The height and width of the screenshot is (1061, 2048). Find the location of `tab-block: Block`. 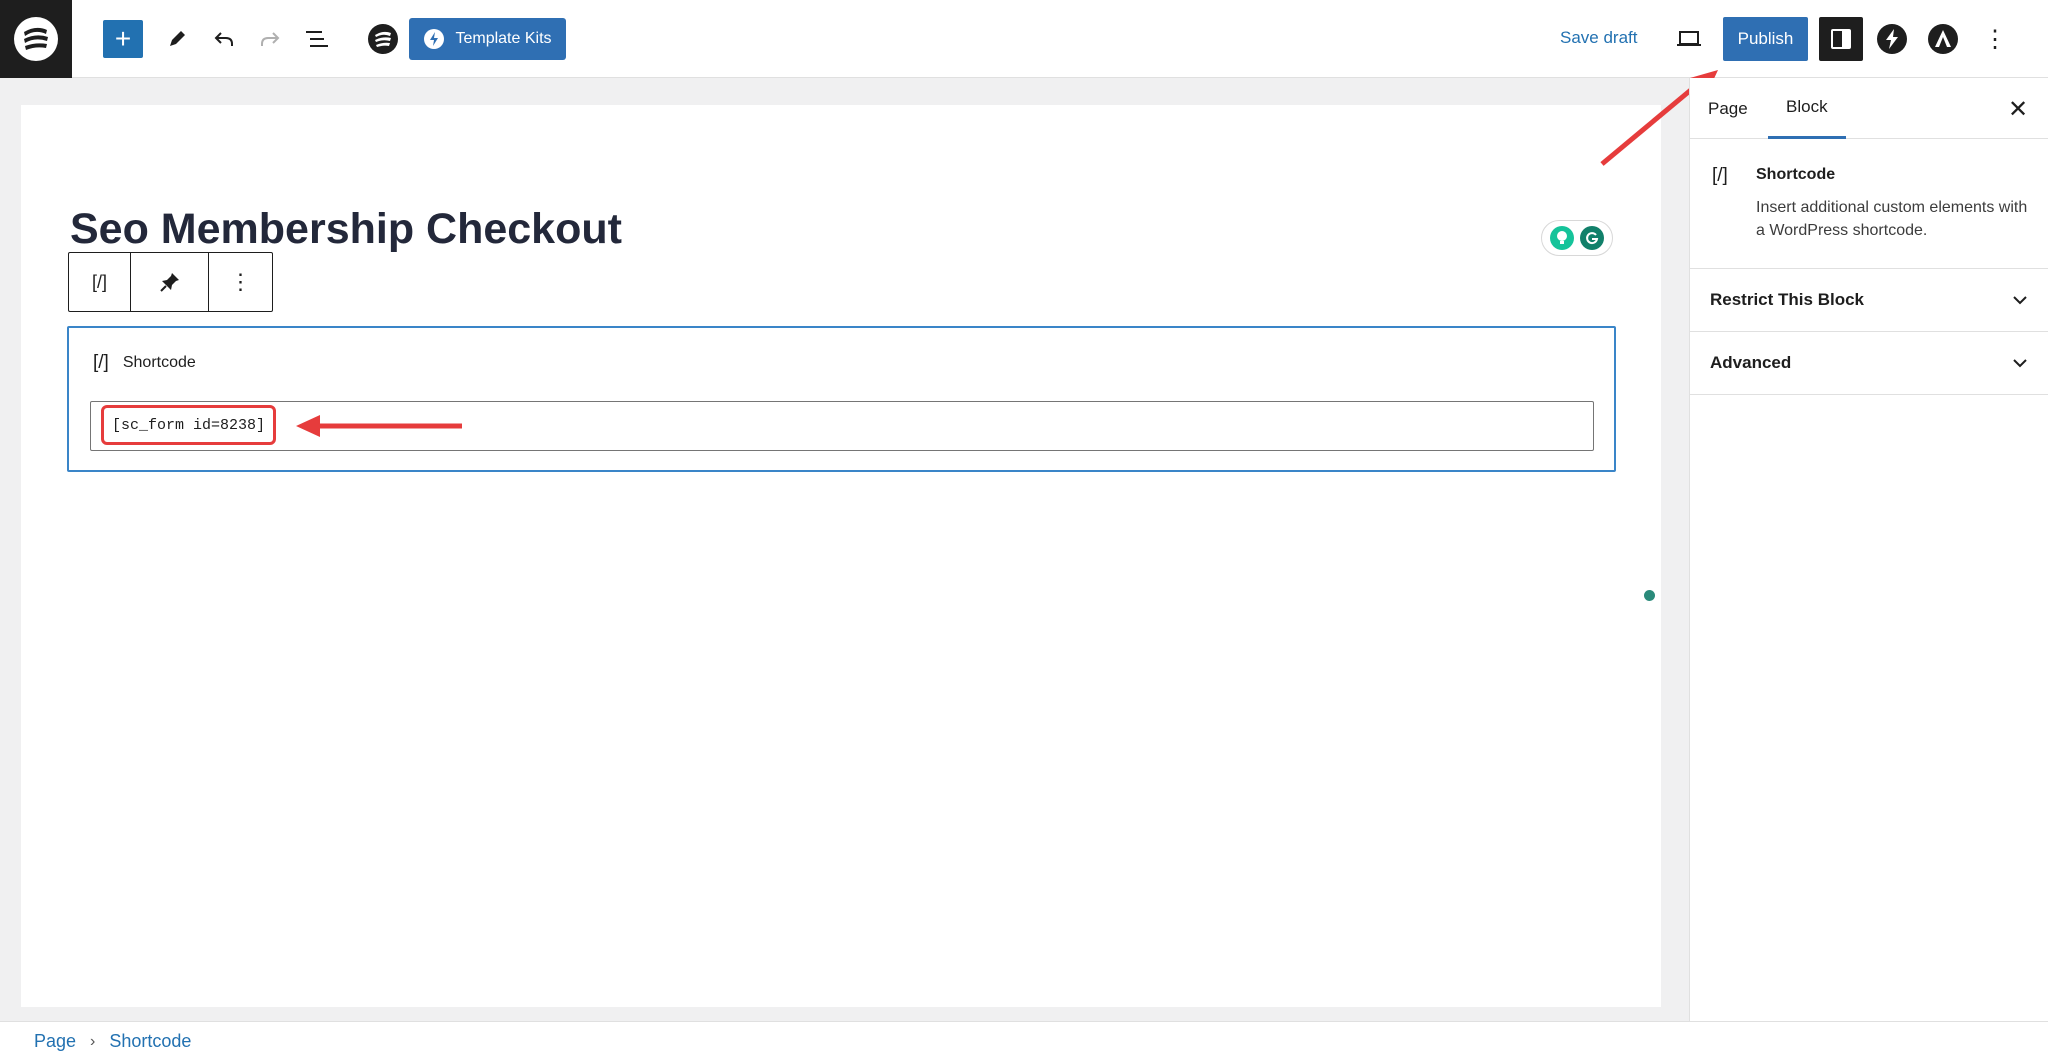

tab-block: Block is located at coordinates (1807, 108).